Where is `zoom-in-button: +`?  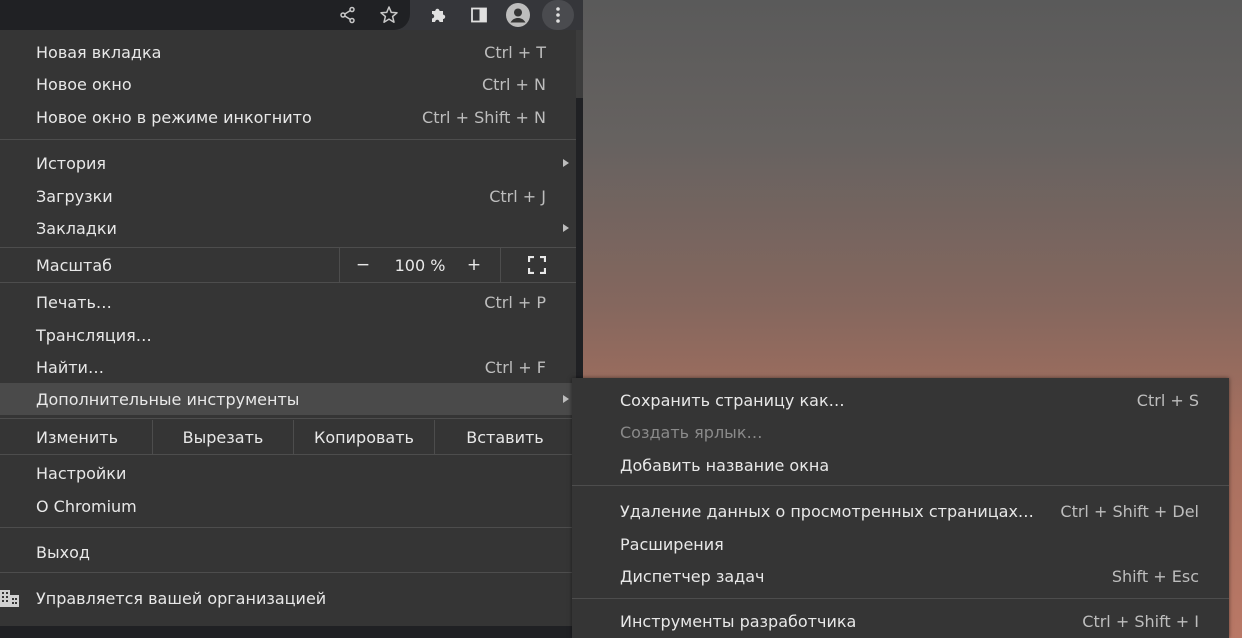
zoom-in-button: + is located at coordinates (474, 265).